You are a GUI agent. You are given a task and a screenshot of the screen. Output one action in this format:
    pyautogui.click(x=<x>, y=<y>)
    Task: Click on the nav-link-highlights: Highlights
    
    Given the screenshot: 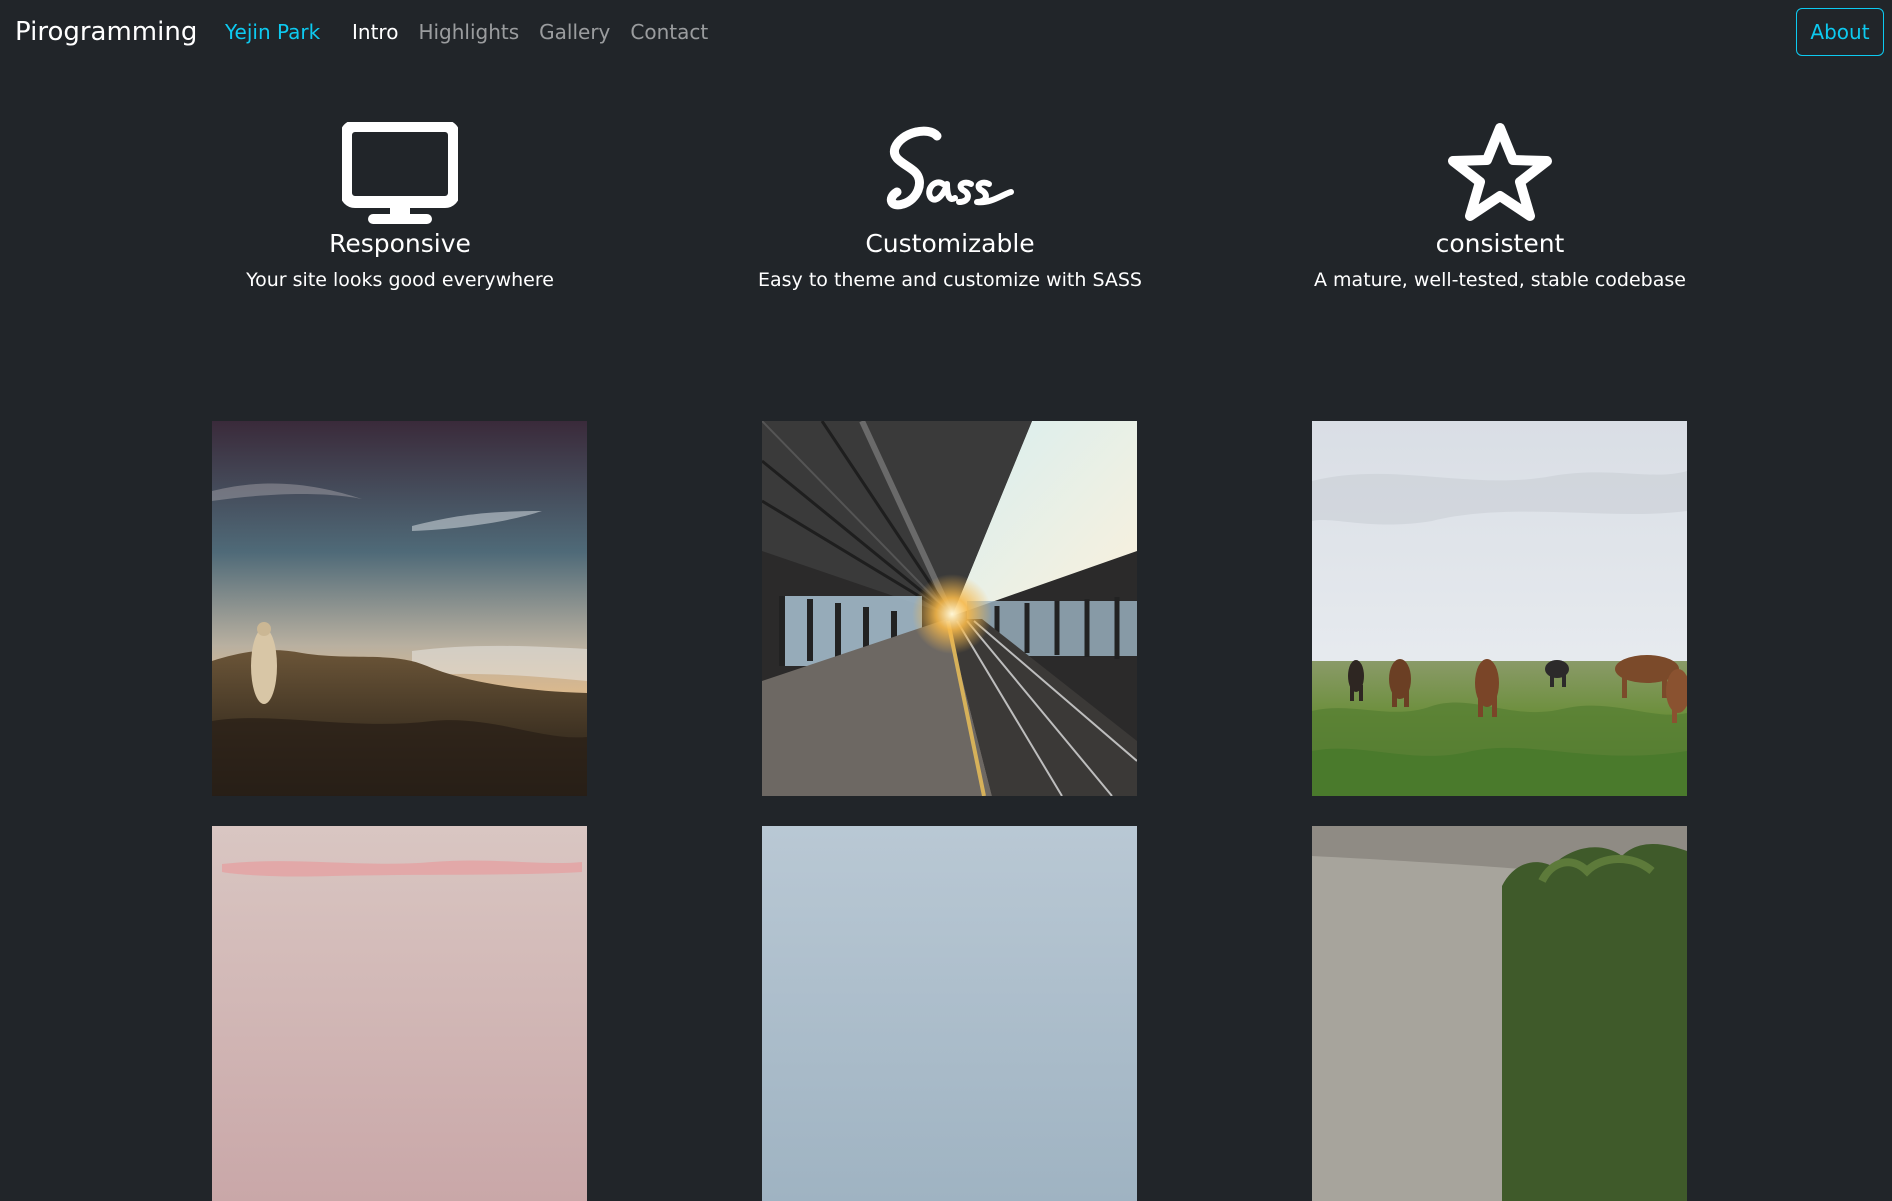 What is the action you would take?
    pyautogui.click(x=468, y=32)
    